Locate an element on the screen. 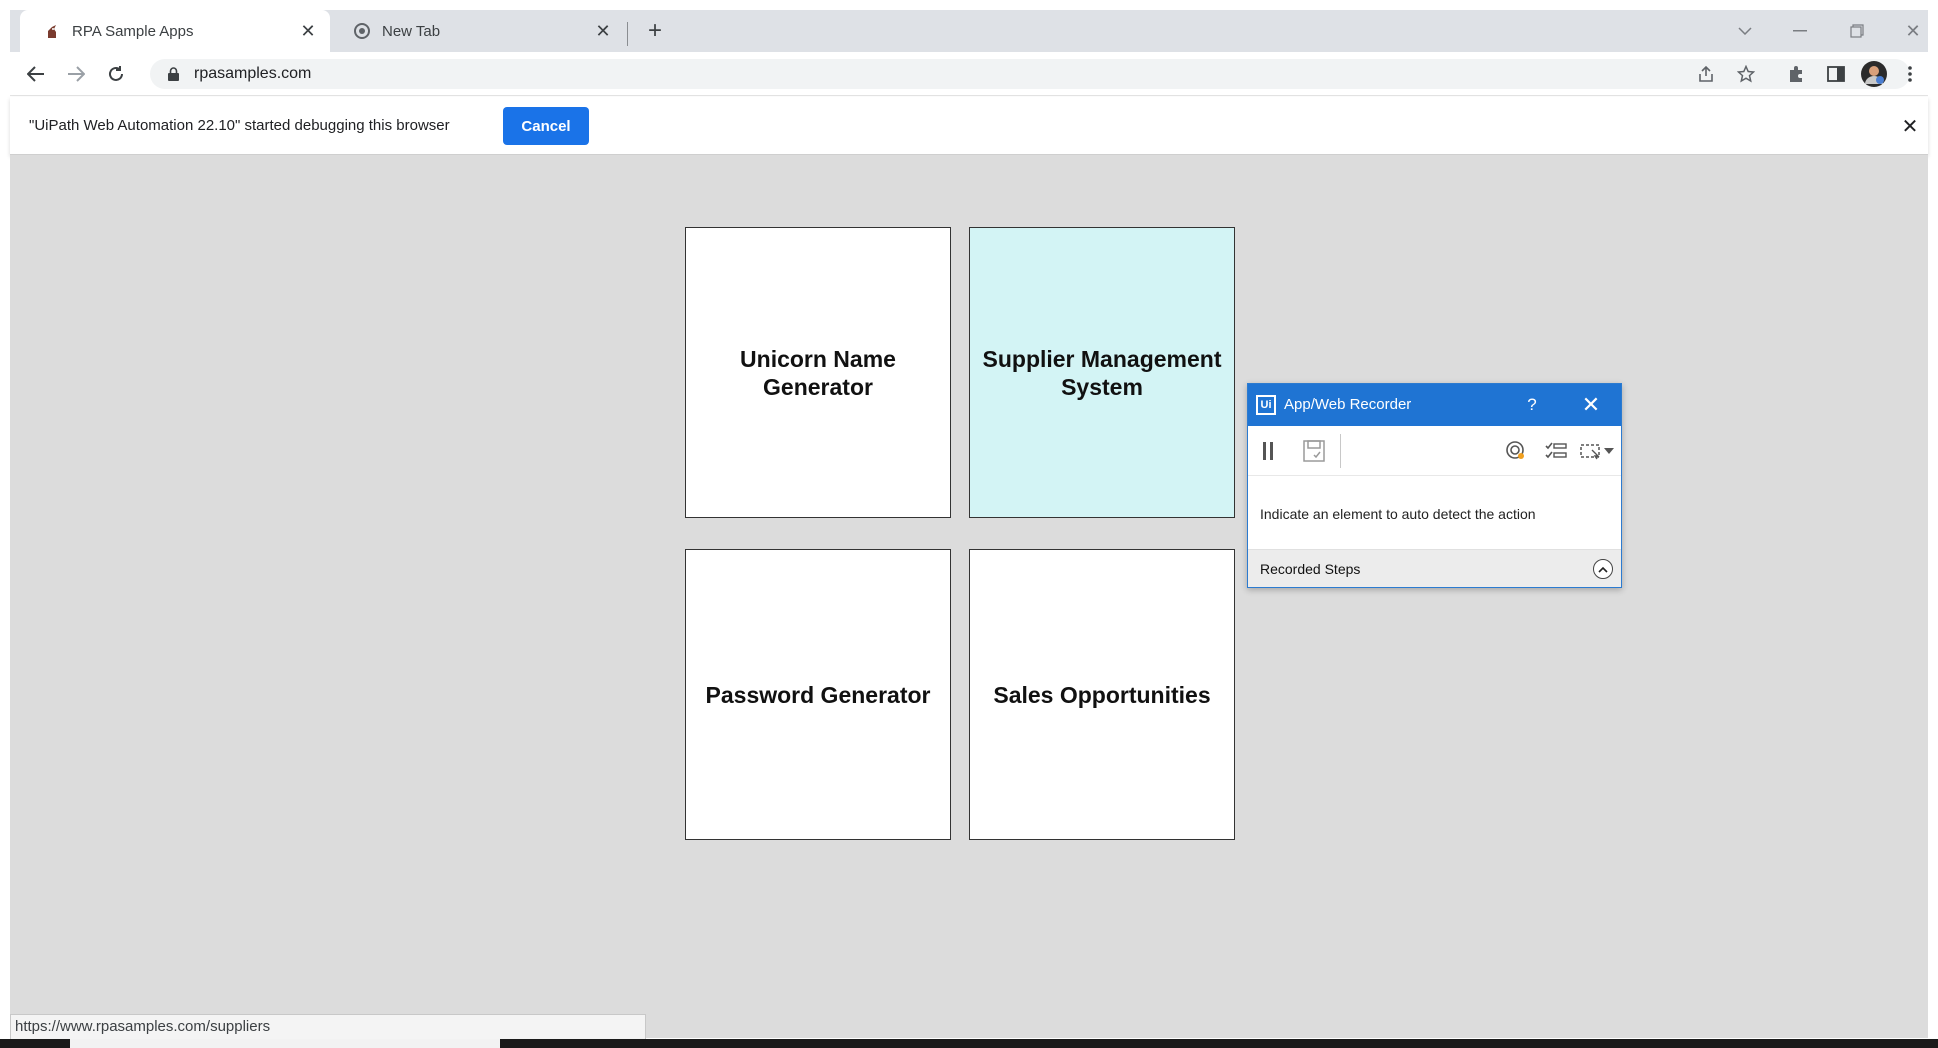  status-bar-url: https://www.rpasamples.com/suppliers is located at coordinates (328, 1026).